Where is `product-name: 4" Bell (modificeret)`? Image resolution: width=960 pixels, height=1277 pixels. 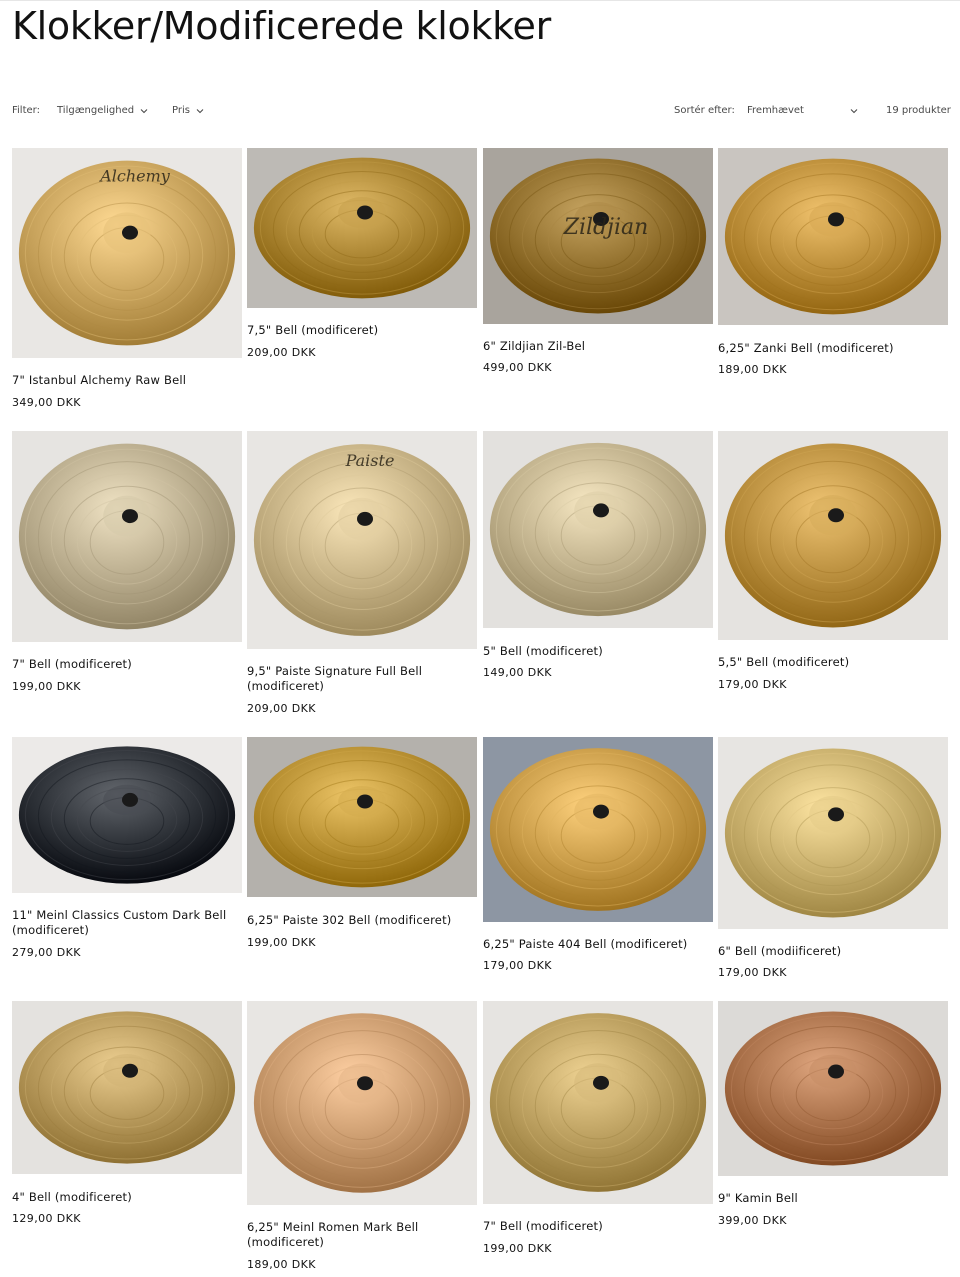 product-name: 4" Bell (modificeret) is located at coordinates (72, 1197).